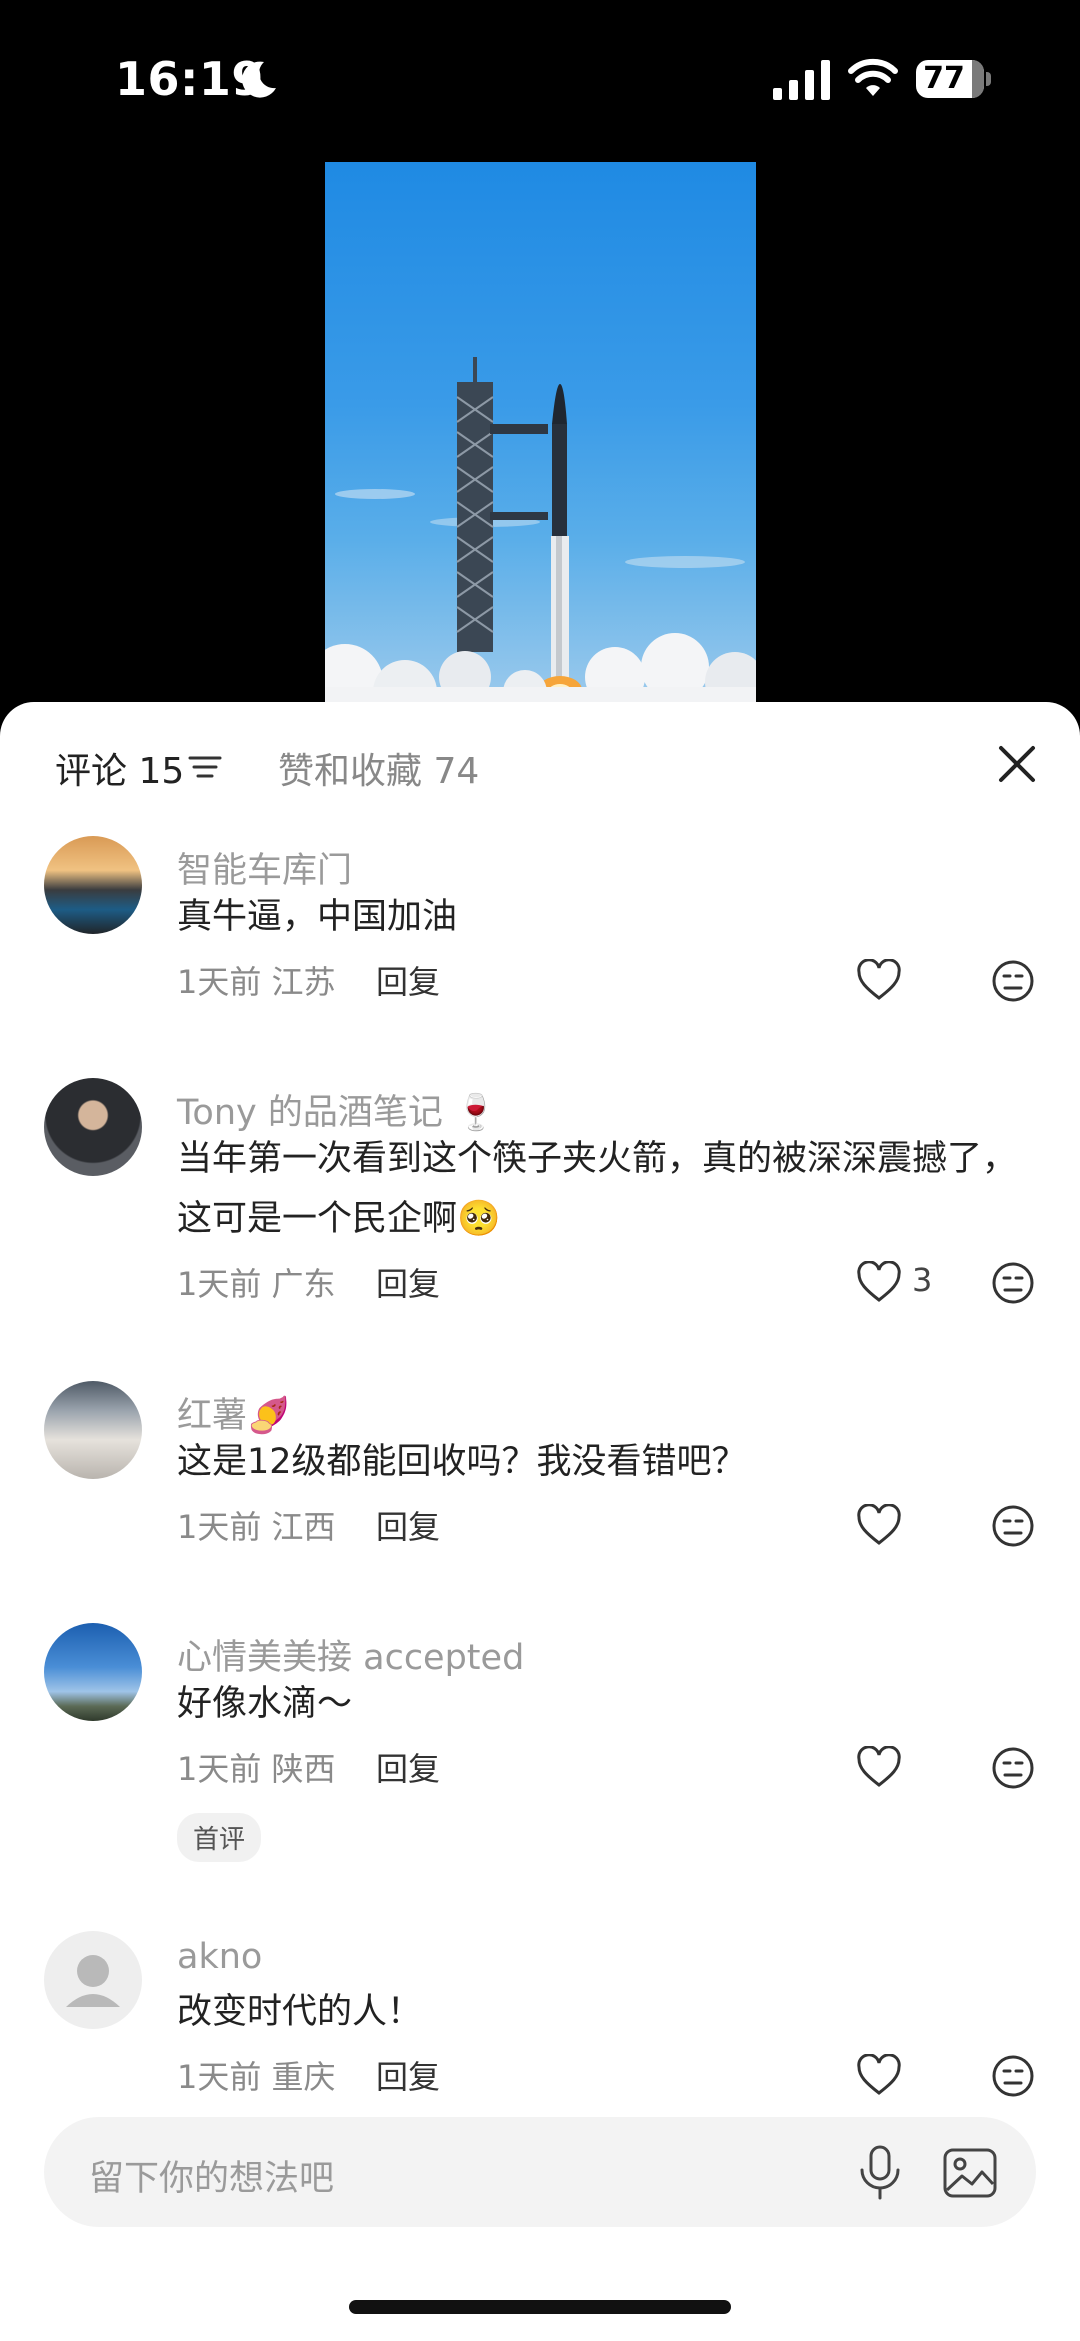 The width and height of the screenshot is (1080, 2341). What do you see at coordinates (317, 917) in the screenshot?
I see `comment-text: 真牛逼，中国加油` at bounding box center [317, 917].